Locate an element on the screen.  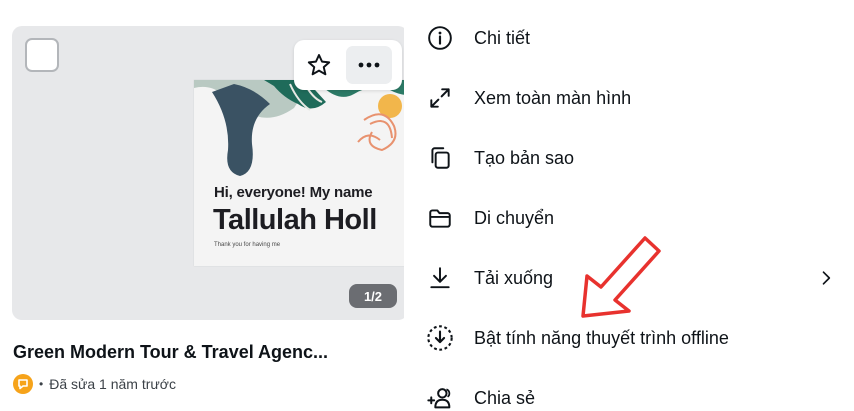
more-options-button is located at coordinates (369, 65).